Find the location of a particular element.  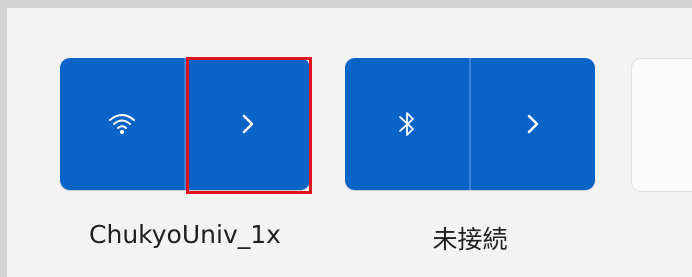

bluetooth-toggle-button is located at coordinates (407, 124).